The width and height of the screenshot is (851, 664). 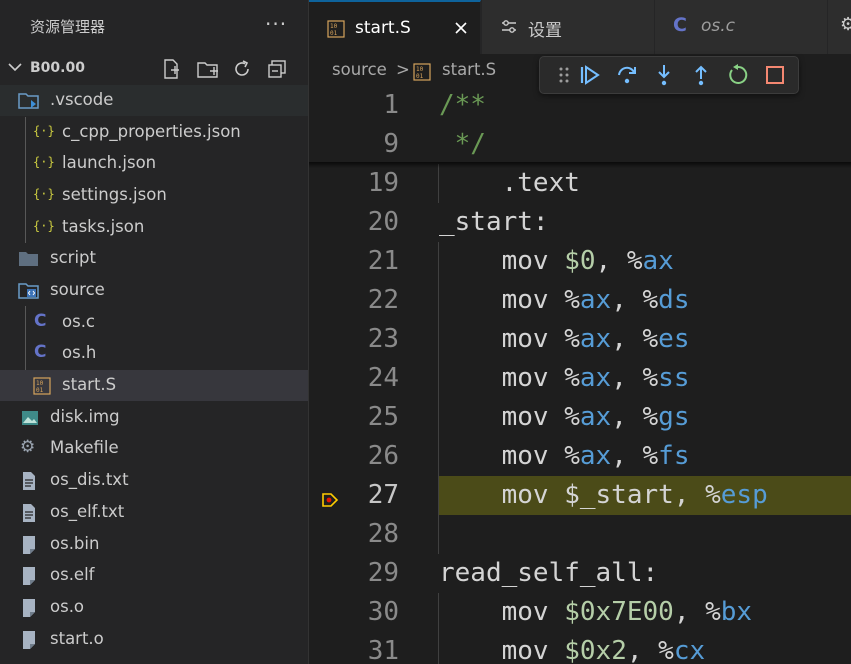 What do you see at coordinates (383, 456) in the screenshot?
I see `line-number: 26` at bounding box center [383, 456].